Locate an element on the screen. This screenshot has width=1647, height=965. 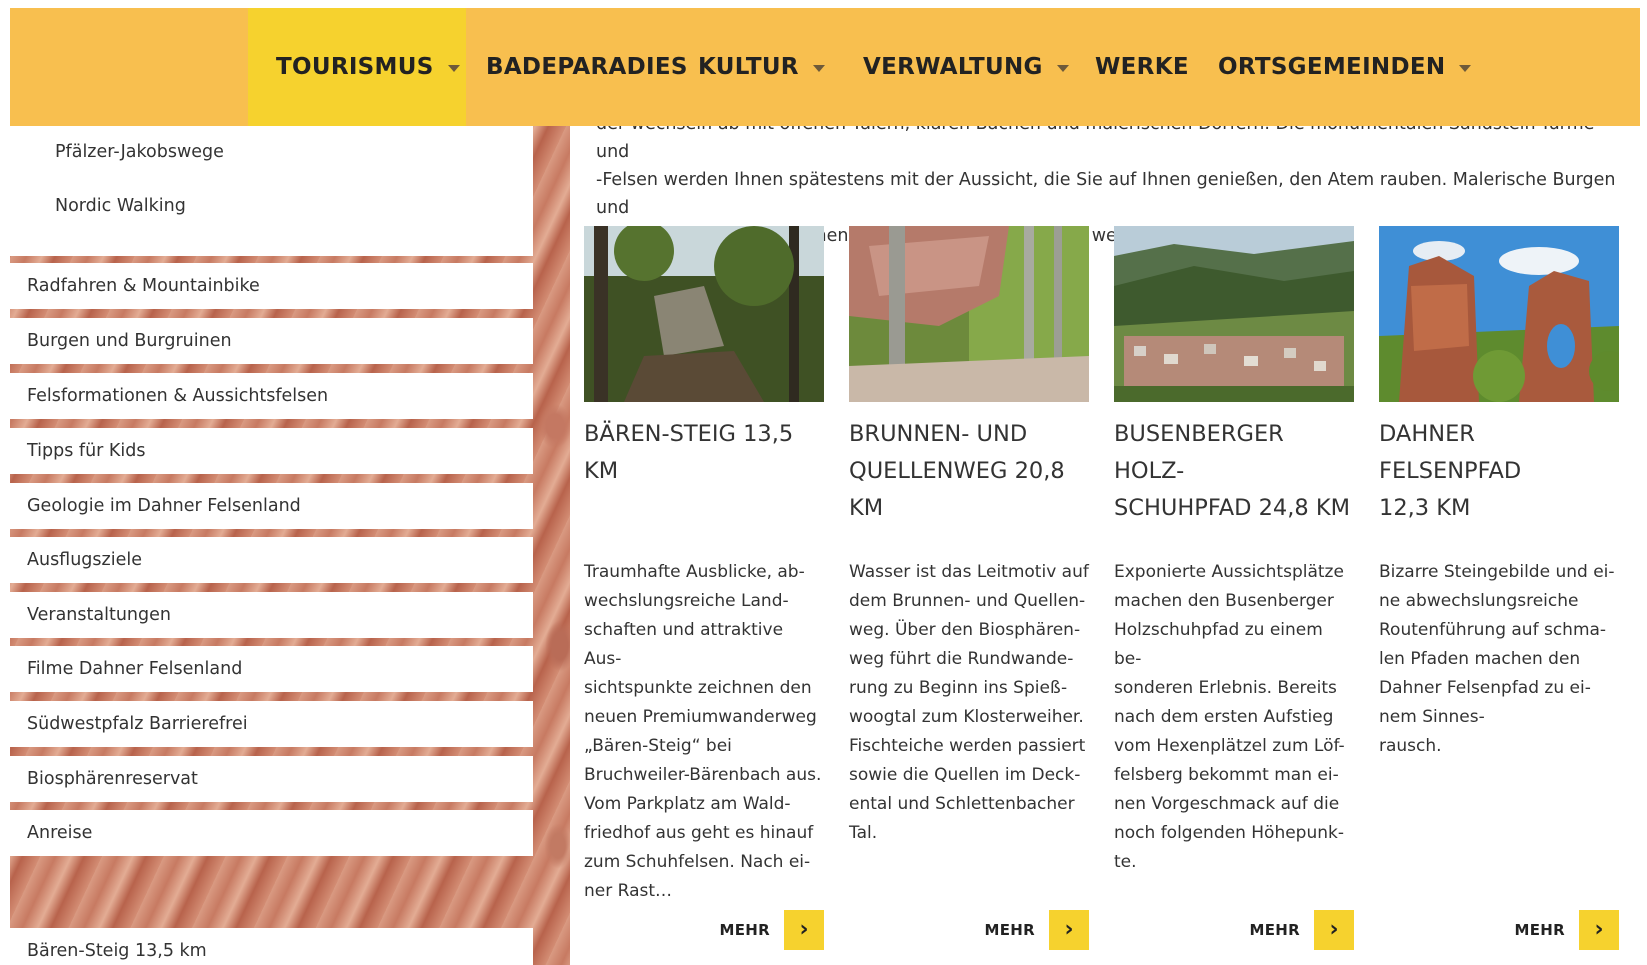
text-line: len Pfaden machen den is located at coordinates (1480, 659).